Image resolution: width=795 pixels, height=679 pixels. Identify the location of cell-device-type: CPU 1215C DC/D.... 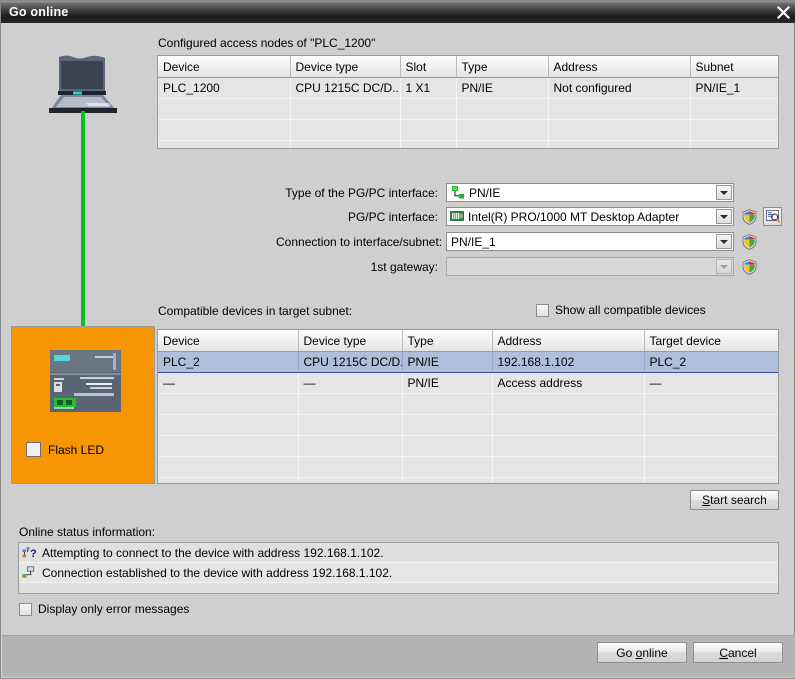
(345, 88).